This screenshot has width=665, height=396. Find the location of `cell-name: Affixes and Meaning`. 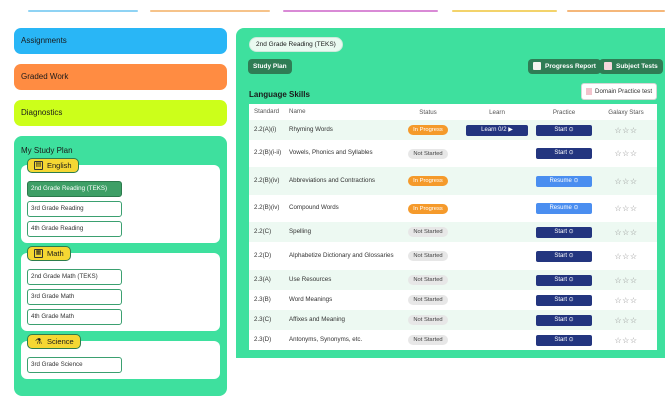

cell-name: Affixes and Meaning is located at coordinates (317, 319).